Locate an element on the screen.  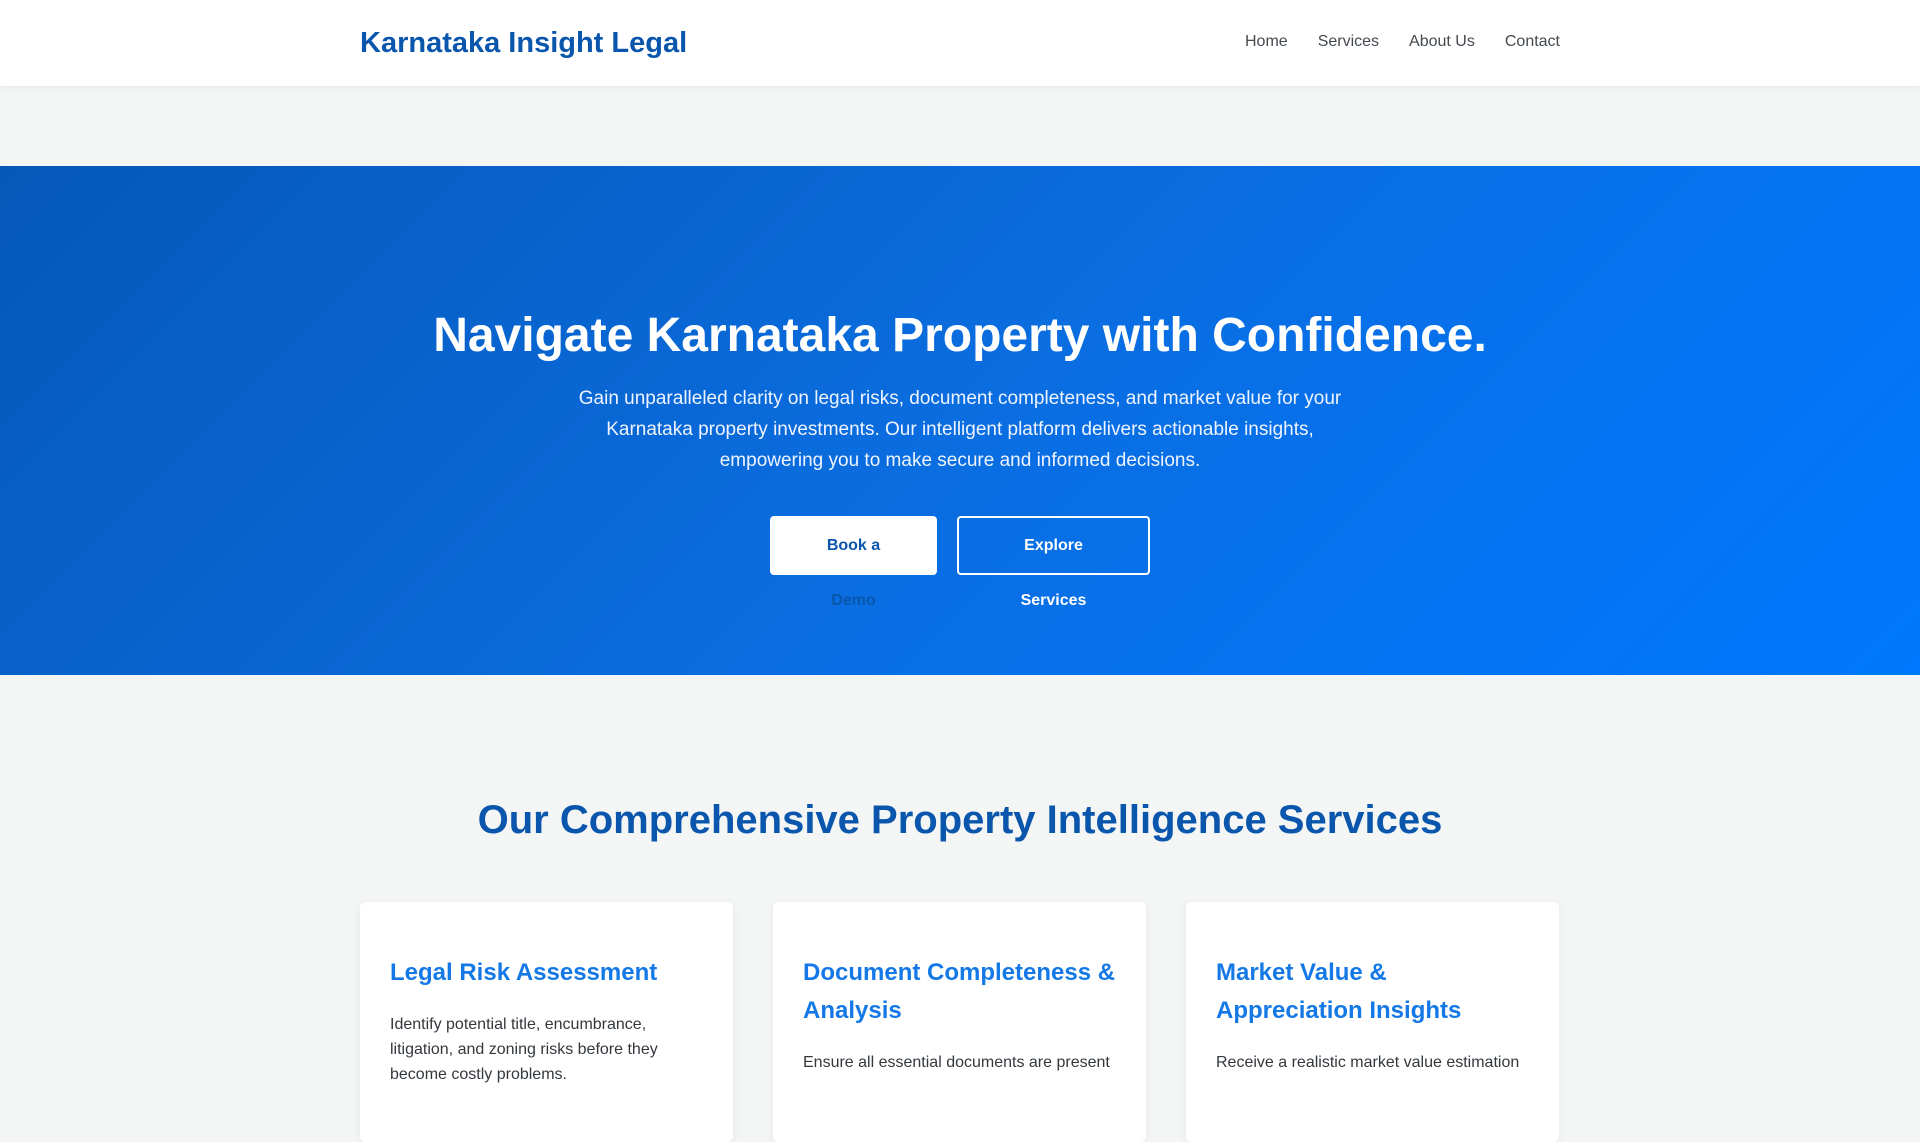
nav-item-services: Services is located at coordinates (1348, 42).